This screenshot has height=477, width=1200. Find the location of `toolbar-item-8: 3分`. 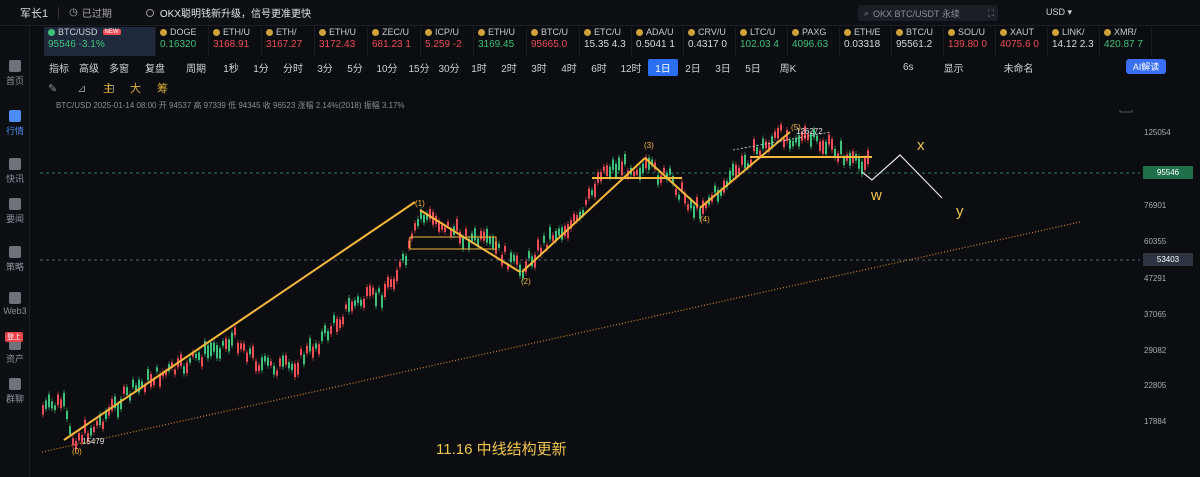

toolbar-item-8: 3分 is located at coordinates (325, 67).